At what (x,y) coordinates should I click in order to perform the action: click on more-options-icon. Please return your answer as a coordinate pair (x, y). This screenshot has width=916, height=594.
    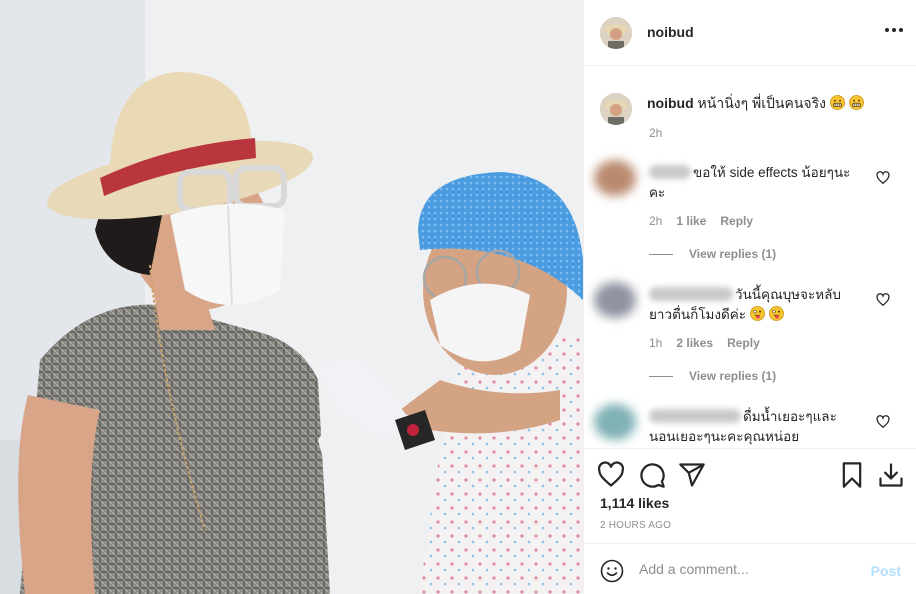
    Looking at the image, I should click on (894, 30).